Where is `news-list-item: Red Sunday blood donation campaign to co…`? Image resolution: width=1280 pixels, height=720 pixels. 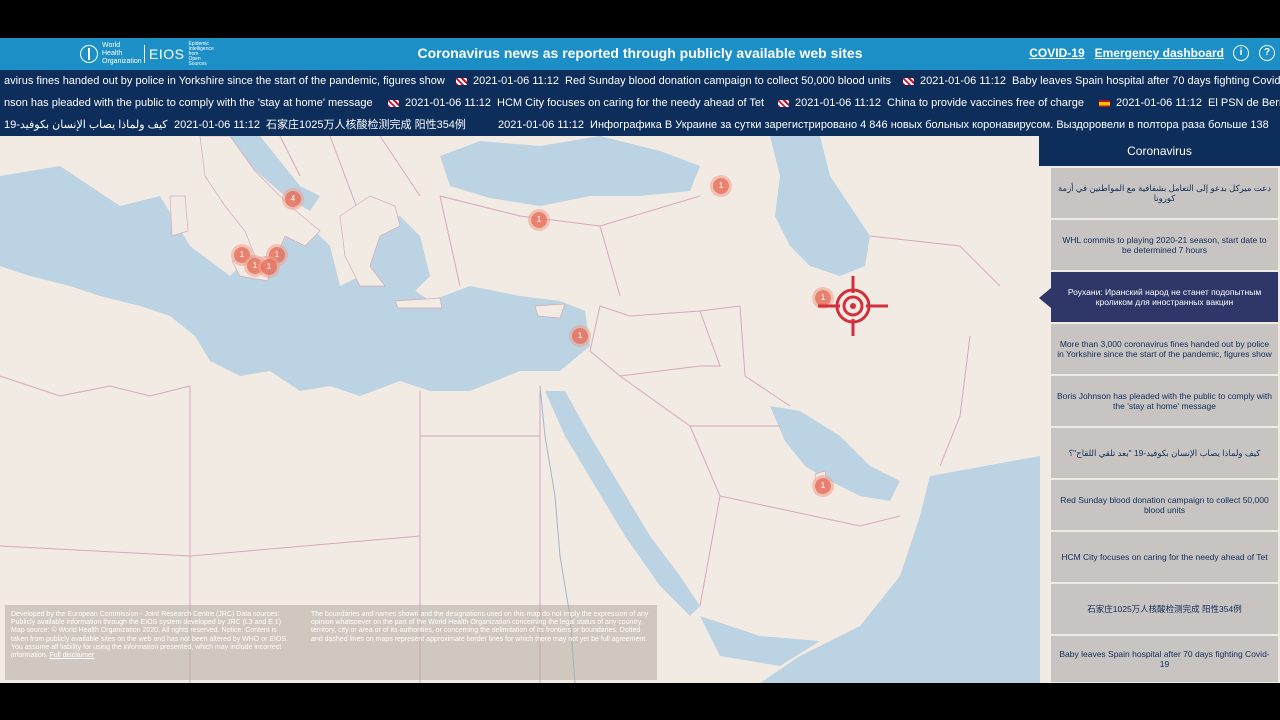
news-list-item: Red Sunday blood donation campaign to co… is located at coordinates (1164, 505).